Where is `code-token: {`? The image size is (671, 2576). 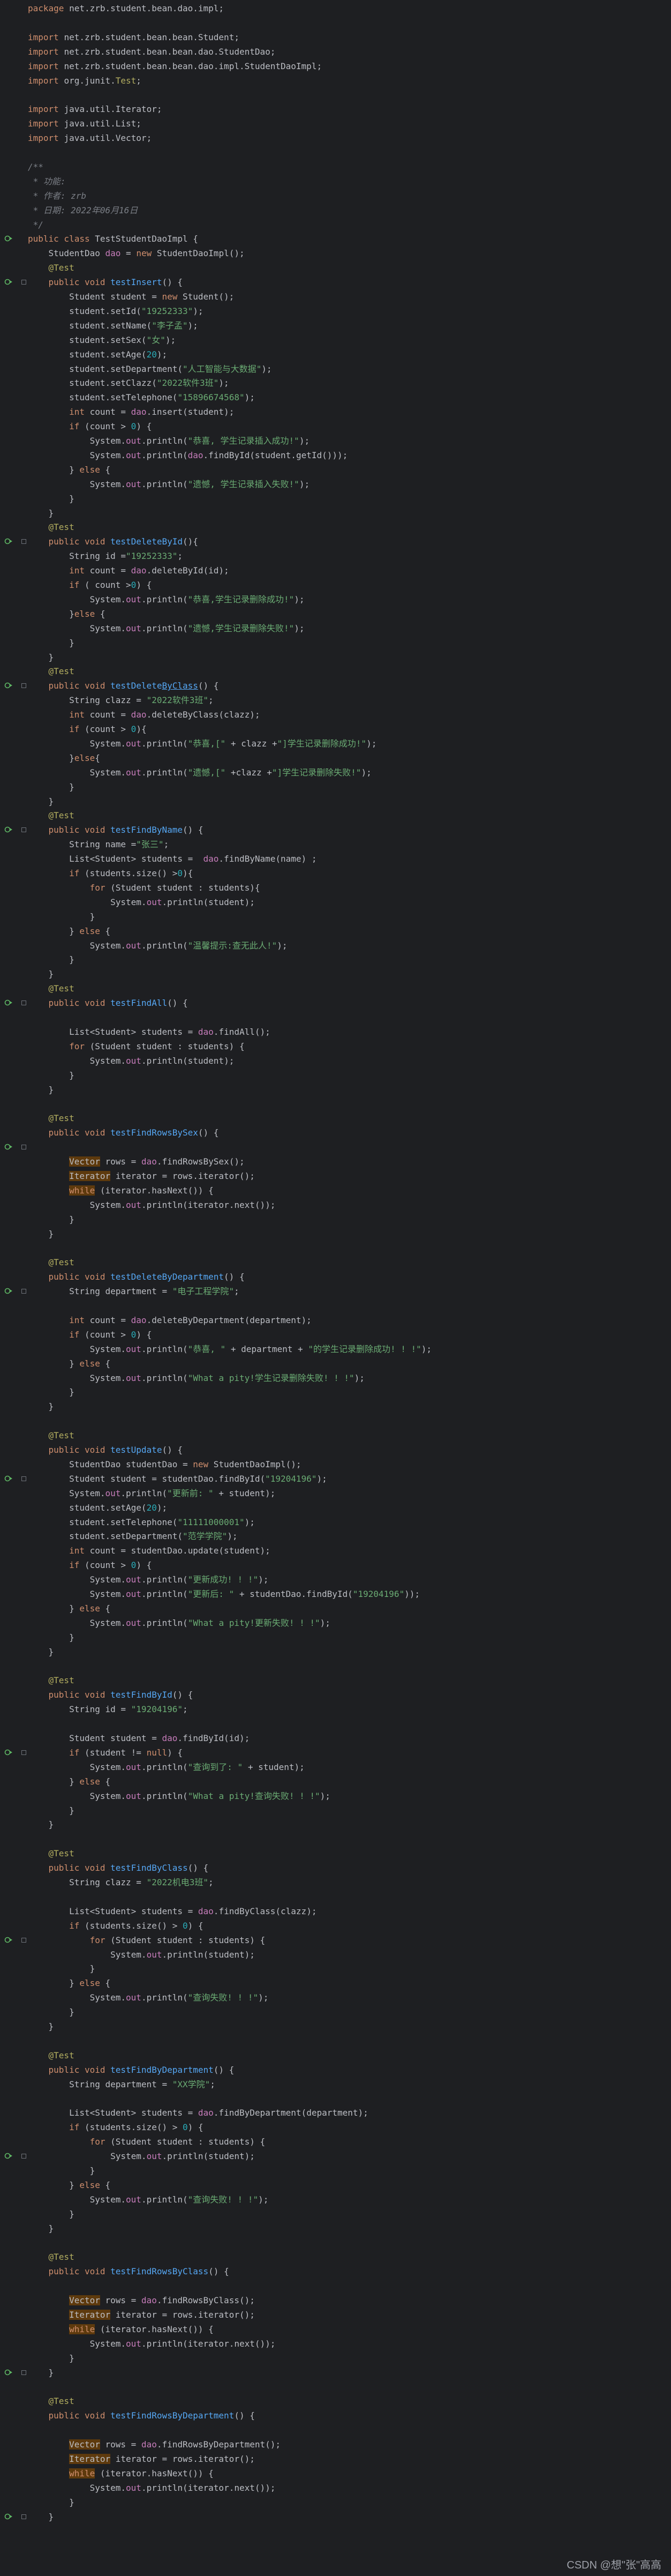 code-token: { is located at coordinates (108, 2184).